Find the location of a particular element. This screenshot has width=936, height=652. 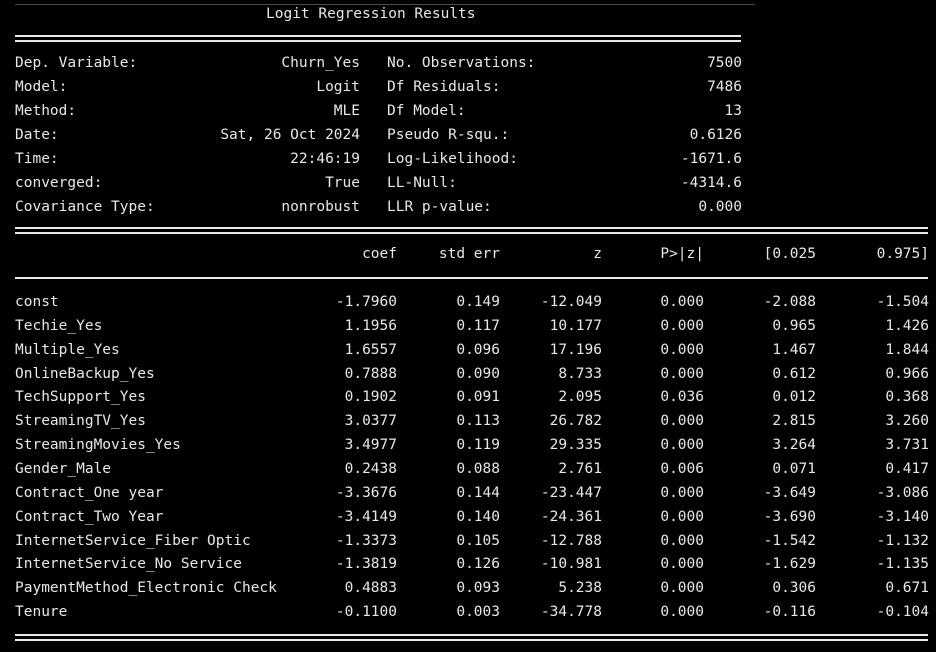

table-cell: -1.132 is located at coordinates (902, 541).